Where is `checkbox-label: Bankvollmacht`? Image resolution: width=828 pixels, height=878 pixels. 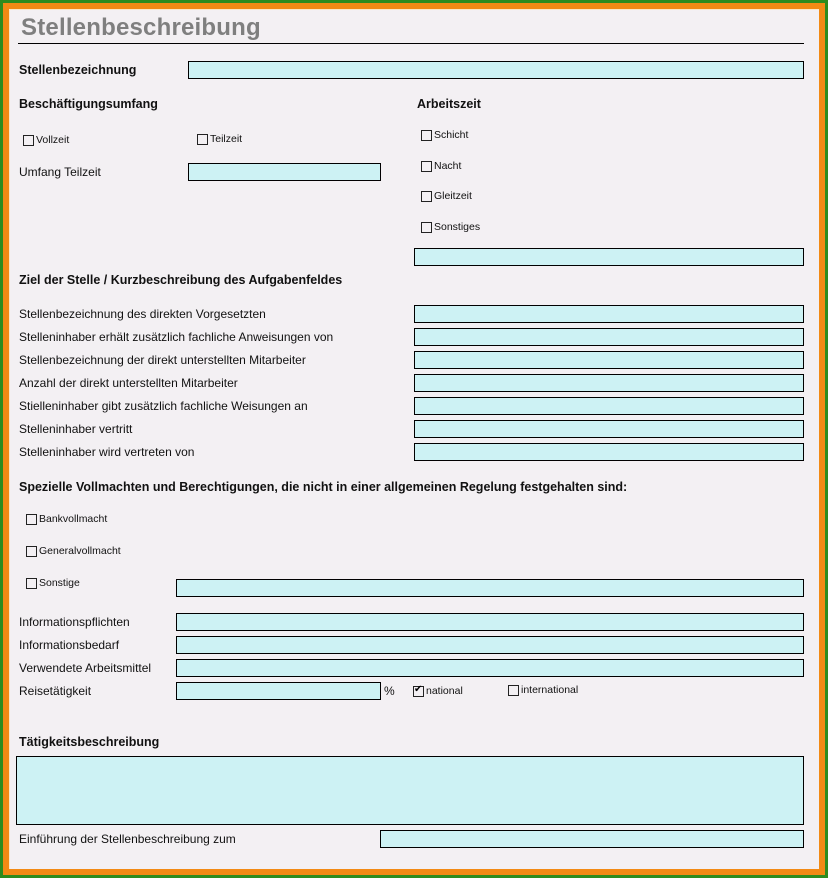
checkbox-label: Bankvollmacht is located at coordinates (73, 519).